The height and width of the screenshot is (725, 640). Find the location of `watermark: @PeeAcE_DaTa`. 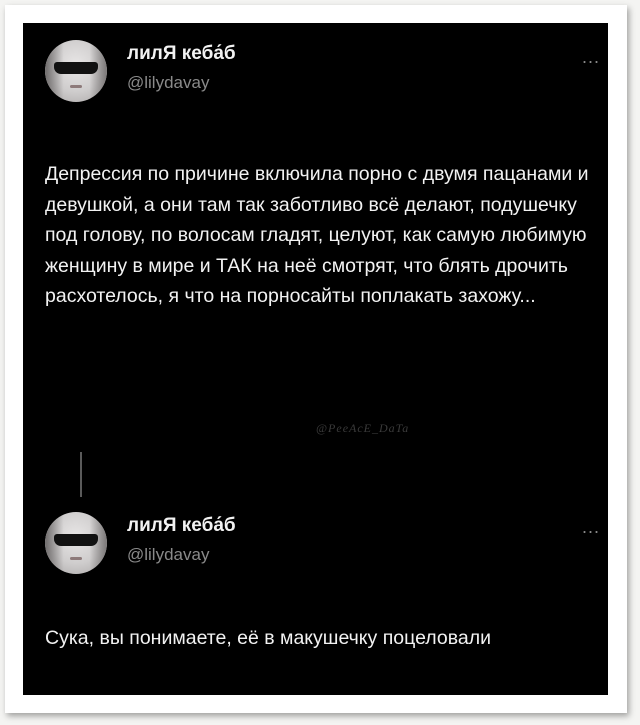

watermark: @PeeAcE_DaTa is located at coordinates (363, 428).